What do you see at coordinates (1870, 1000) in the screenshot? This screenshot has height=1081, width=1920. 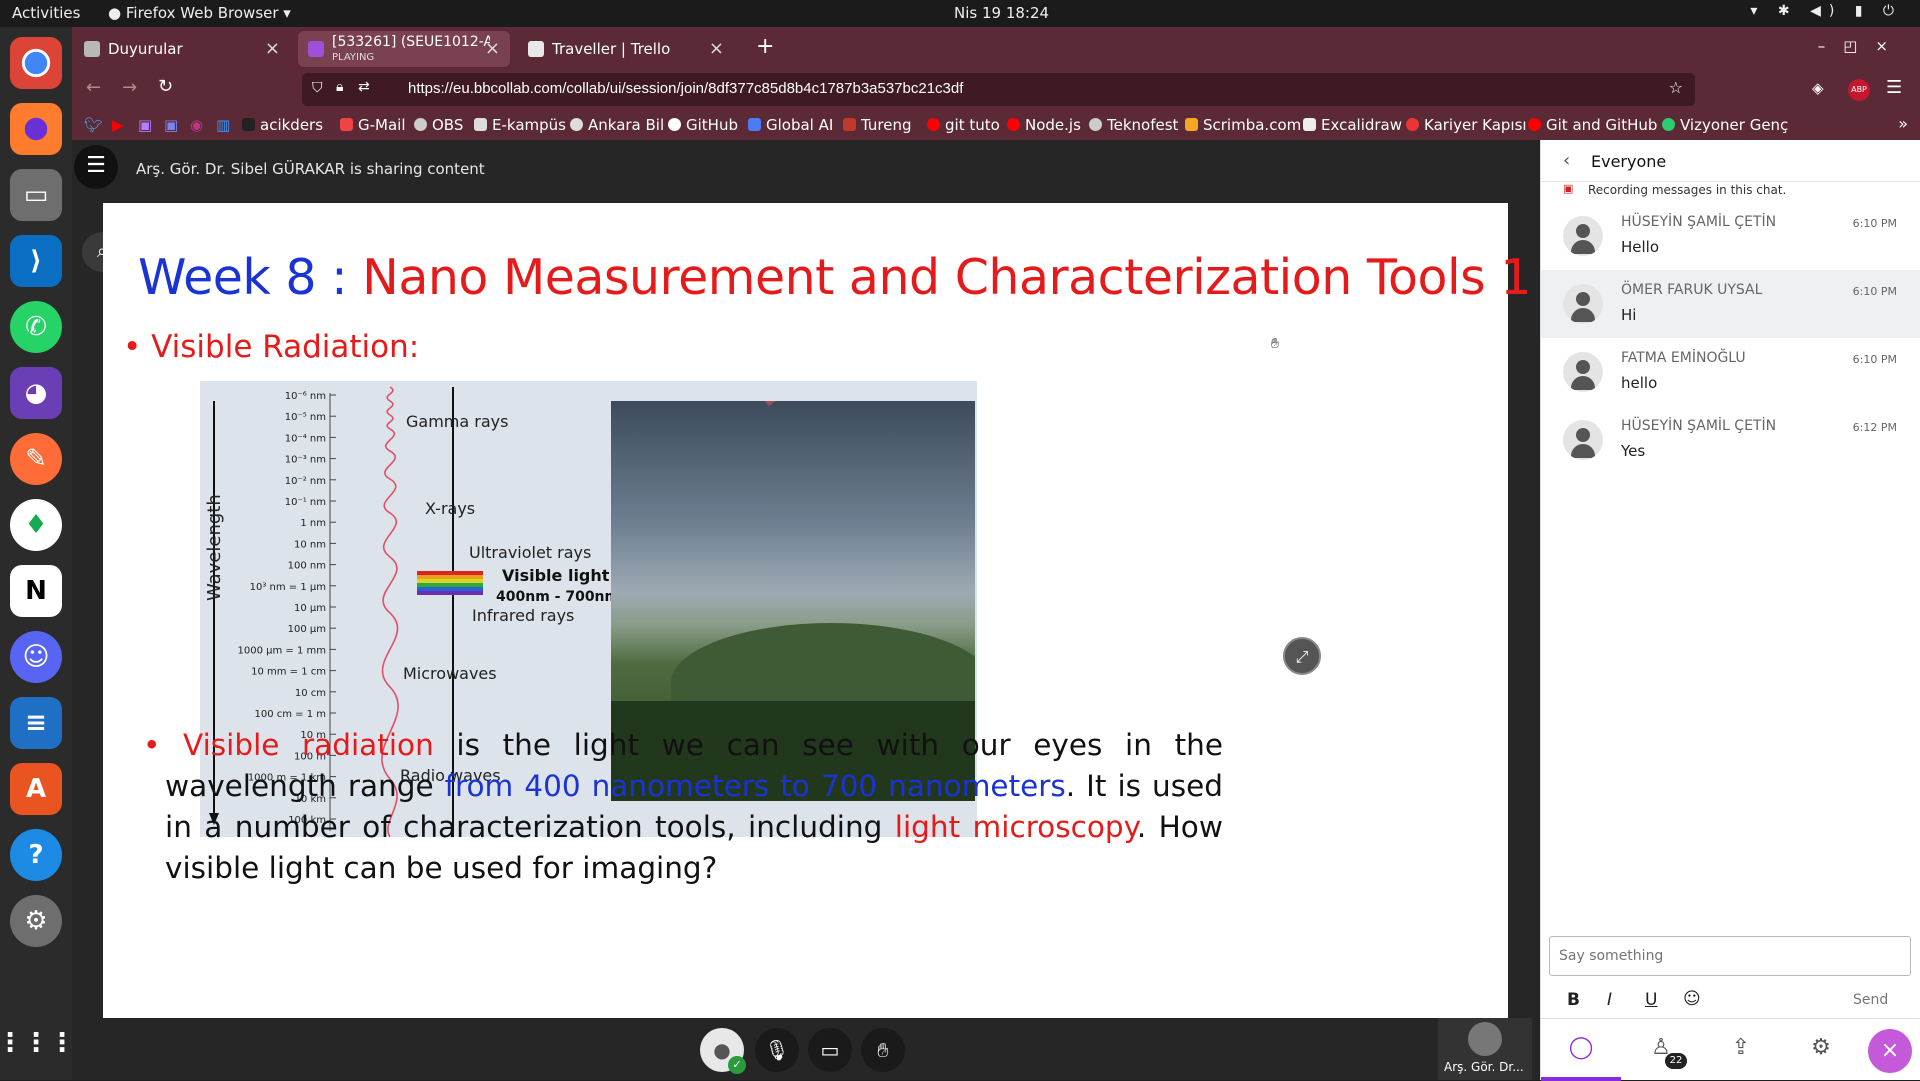 I see `send-button: Send` at bounding box center [1870, 1000].